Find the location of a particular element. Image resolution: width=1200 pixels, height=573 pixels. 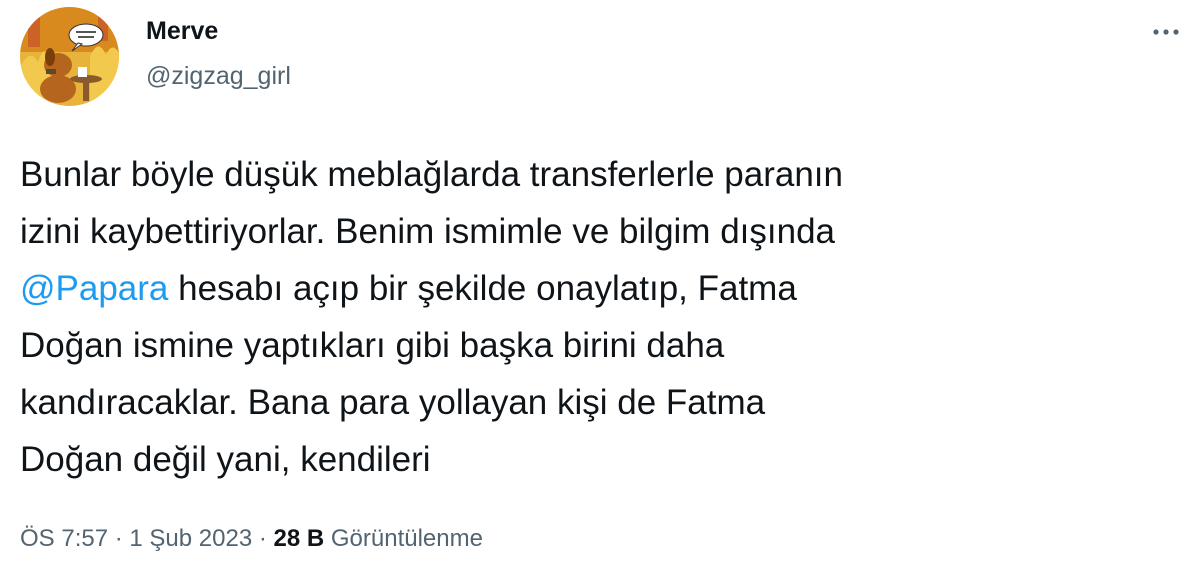

this-is-fine-dog-icon is located at coordinates (69, 56).